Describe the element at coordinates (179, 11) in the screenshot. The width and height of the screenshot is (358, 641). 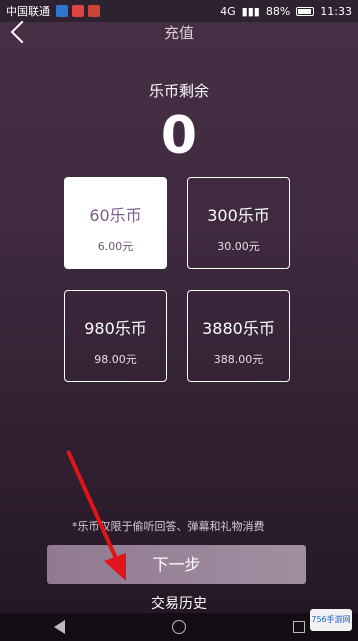
I see `status-bar: 中国联通 4G ▮▮▮ 88% 11:33` at that location.